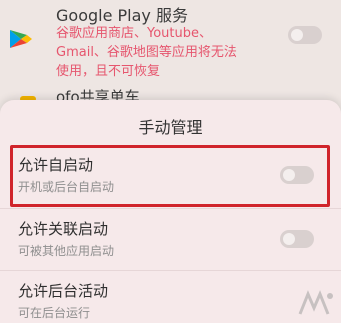 The height and width of the screenshot is (323, 341). Describe the element at coordinates (54, 313) in the screenshot. I see `option-desc: 可在后台运行` at that location.